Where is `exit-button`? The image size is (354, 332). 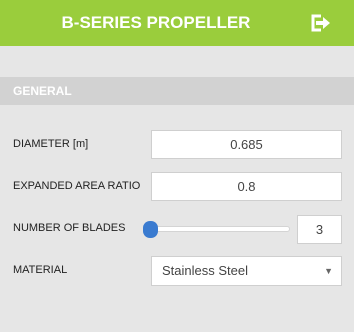 exit-button is located at coordinates (321, 23).